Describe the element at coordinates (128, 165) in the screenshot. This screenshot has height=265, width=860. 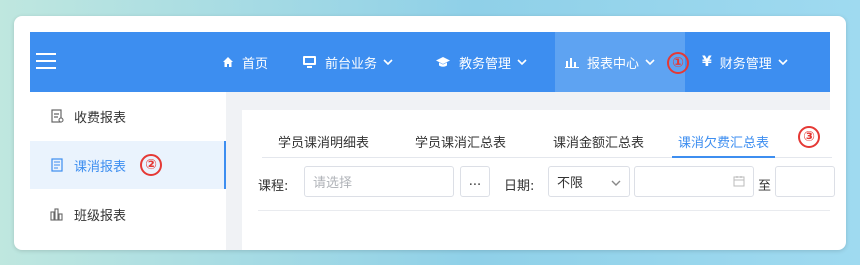
I see `sidebar-item-consumption-report: 课消报表 ②` at that location.